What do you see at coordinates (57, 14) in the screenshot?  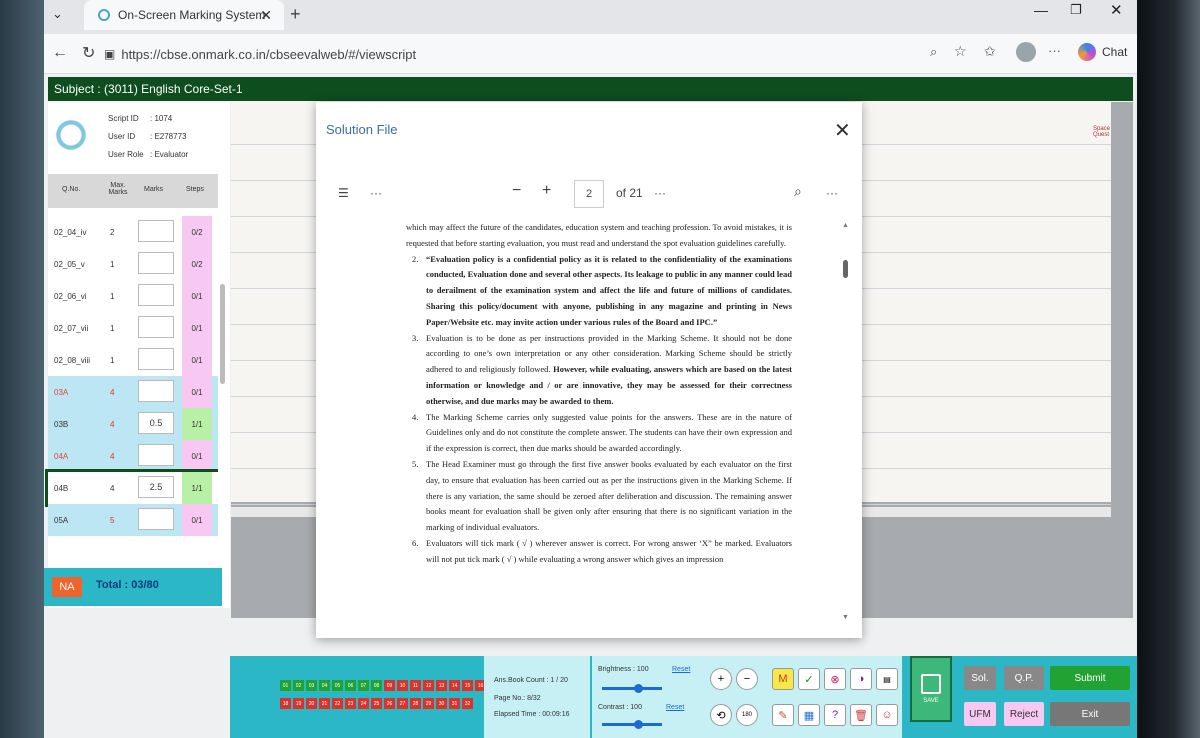 I see `chevron-down-icon: ⌄` at bounding box center [57, 14].